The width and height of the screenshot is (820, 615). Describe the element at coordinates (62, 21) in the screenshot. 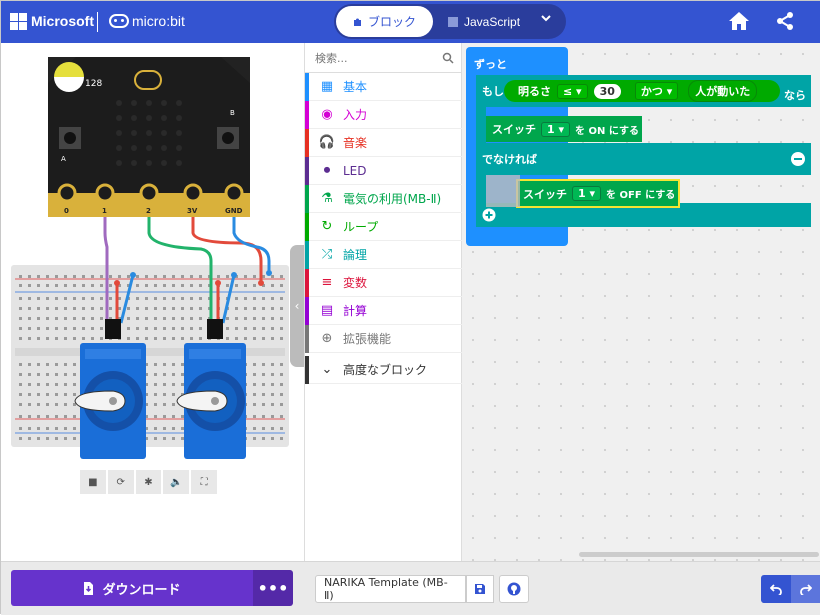

I see `brand-name: Microsoft` at that location.